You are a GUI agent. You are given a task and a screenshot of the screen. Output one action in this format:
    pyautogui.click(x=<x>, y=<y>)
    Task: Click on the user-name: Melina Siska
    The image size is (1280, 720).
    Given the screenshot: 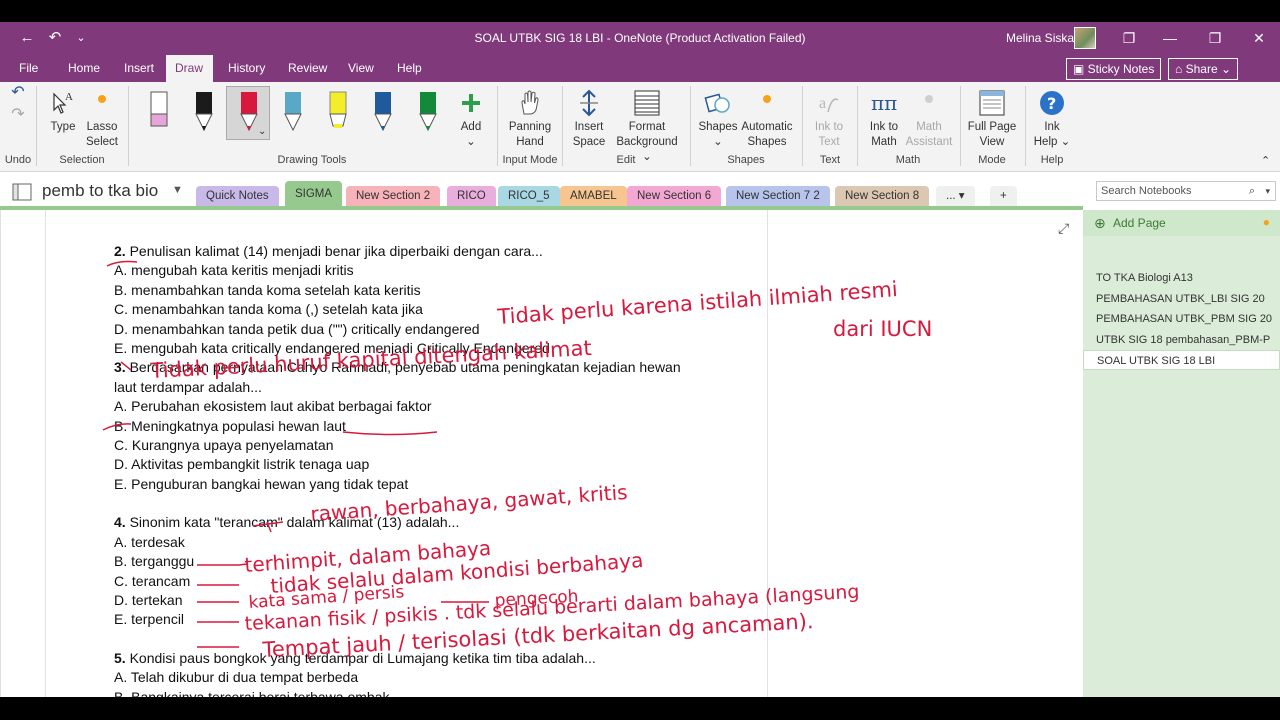 What is the action you would take?
    pyautogui.click(x=1040, y=38)
    